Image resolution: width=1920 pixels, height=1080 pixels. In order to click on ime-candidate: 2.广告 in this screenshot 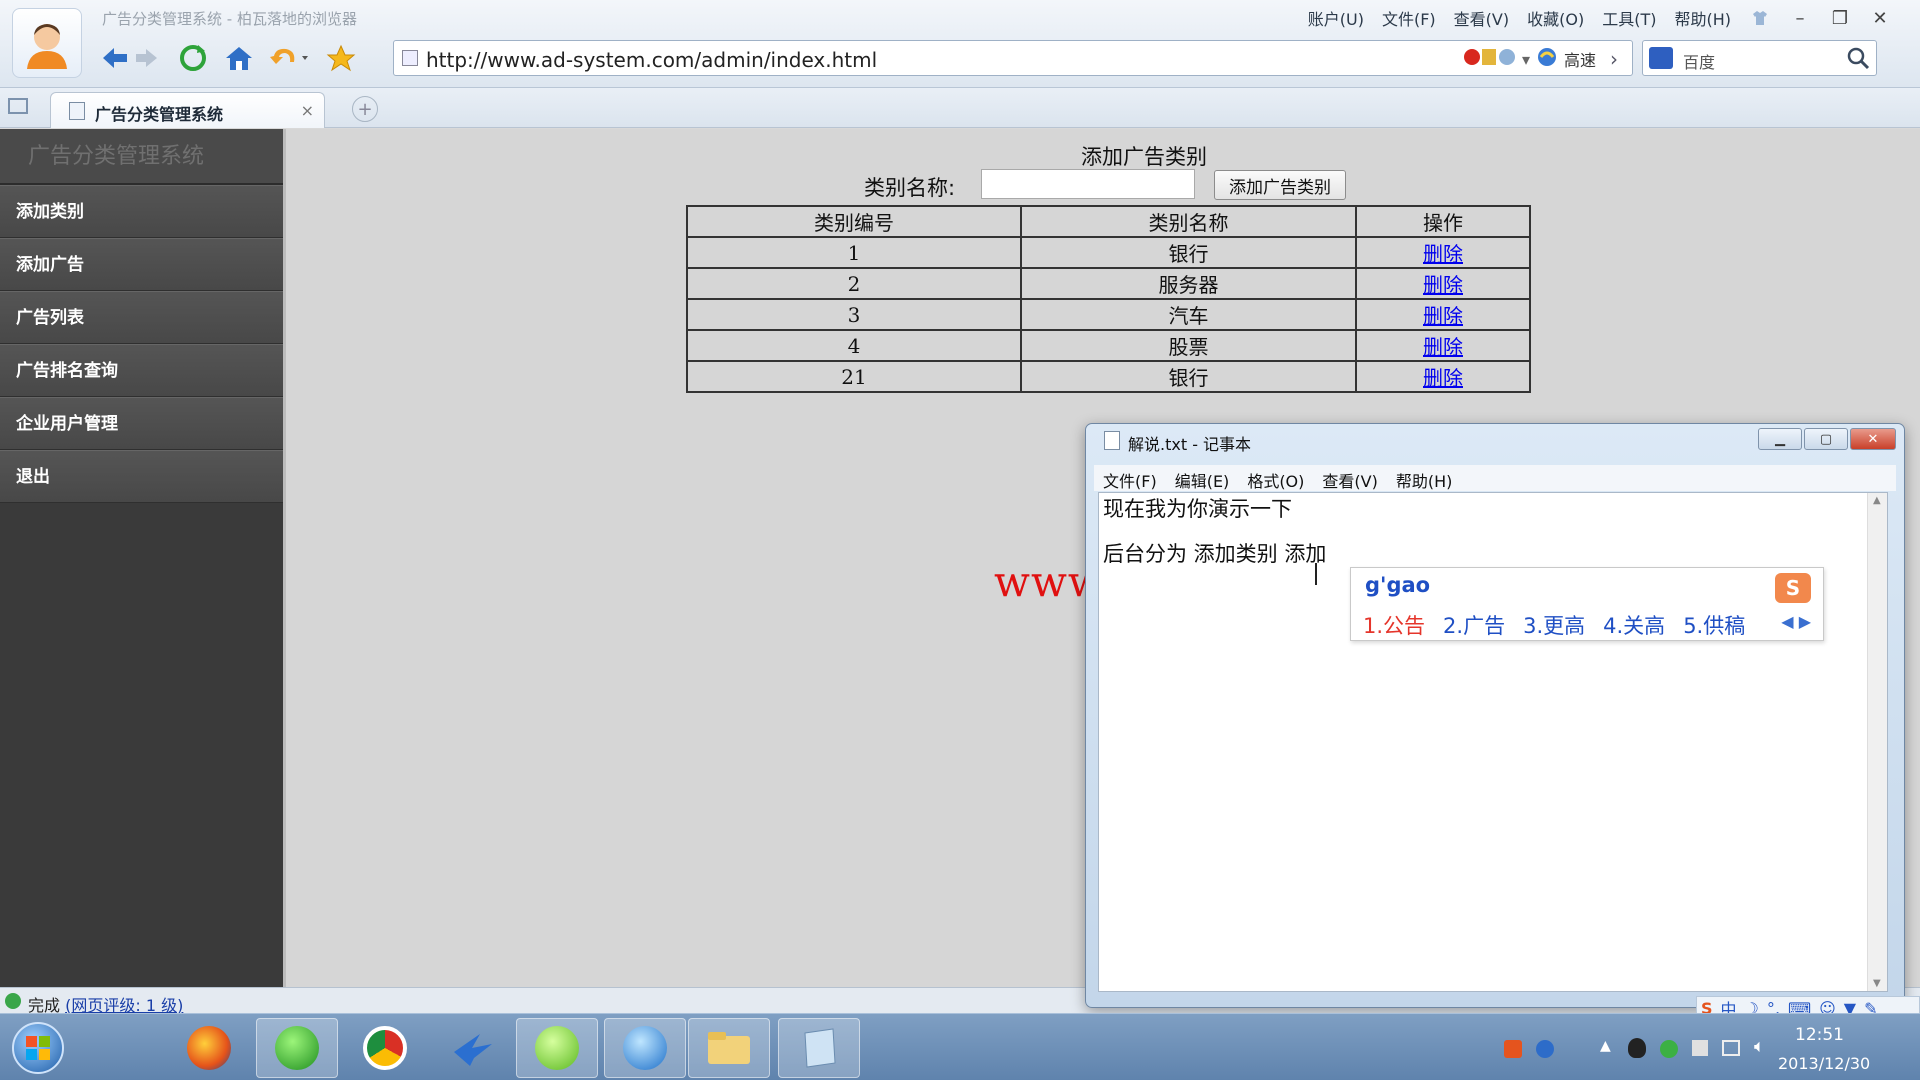, I will do `click(1474, 625)`.